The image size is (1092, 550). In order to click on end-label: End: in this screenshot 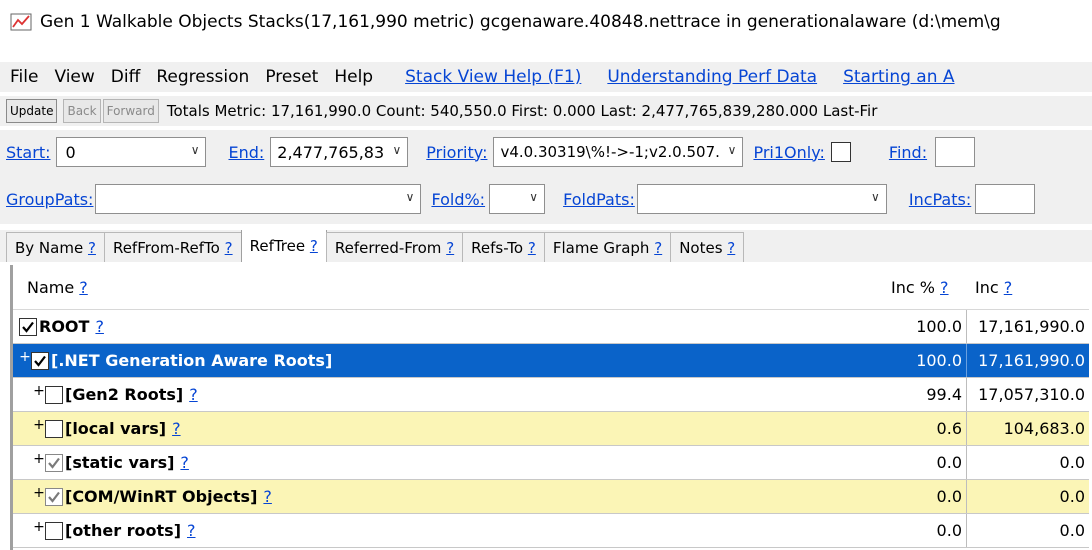, I will do `click(246, 152)`.